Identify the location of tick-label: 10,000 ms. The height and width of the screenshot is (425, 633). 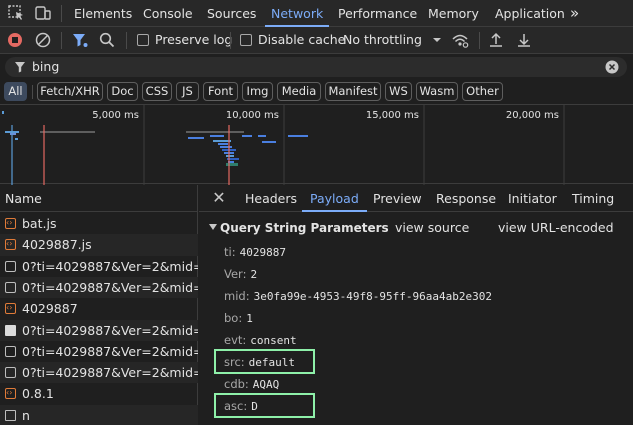
(252, 115).